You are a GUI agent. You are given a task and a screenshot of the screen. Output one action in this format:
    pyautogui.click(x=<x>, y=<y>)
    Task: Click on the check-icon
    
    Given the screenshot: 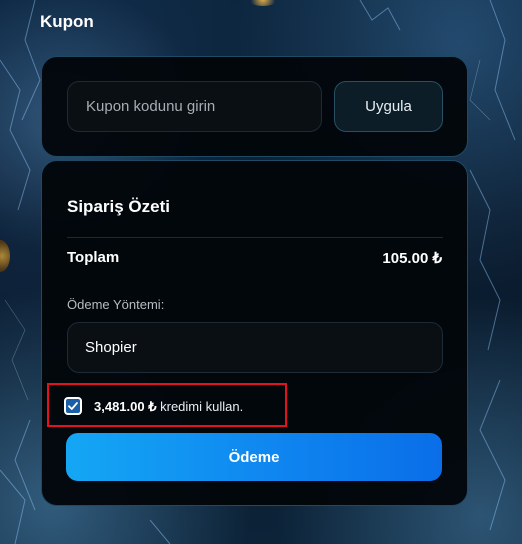 What is the action you would take?
    pyautogui.click(x=73, y=406)
    